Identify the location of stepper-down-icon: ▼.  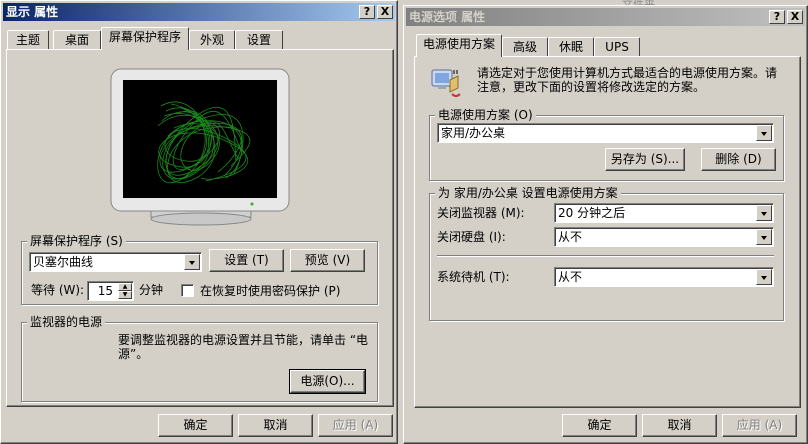
(125, 295).